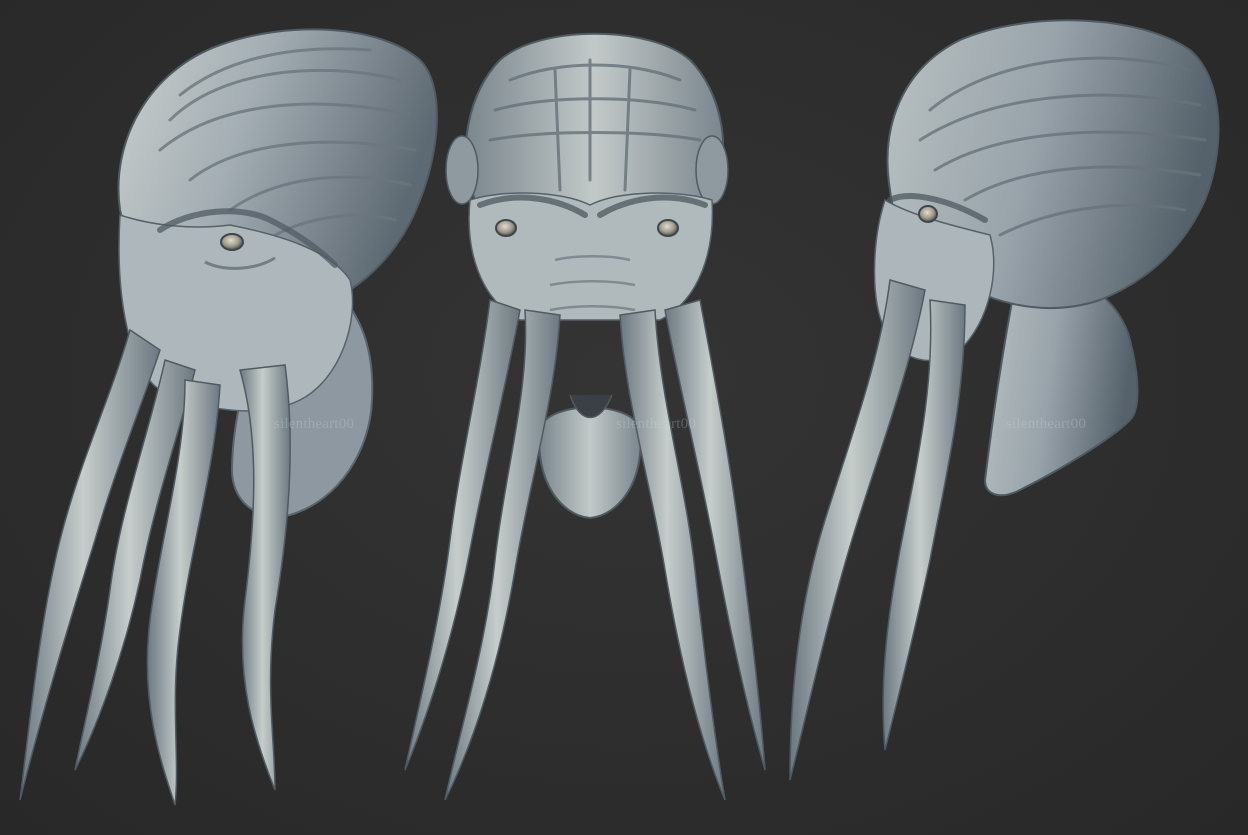  Describe the element at coordinates (314, 424) in the screenshot. I see `watermark-left: silentheart00` at that location.